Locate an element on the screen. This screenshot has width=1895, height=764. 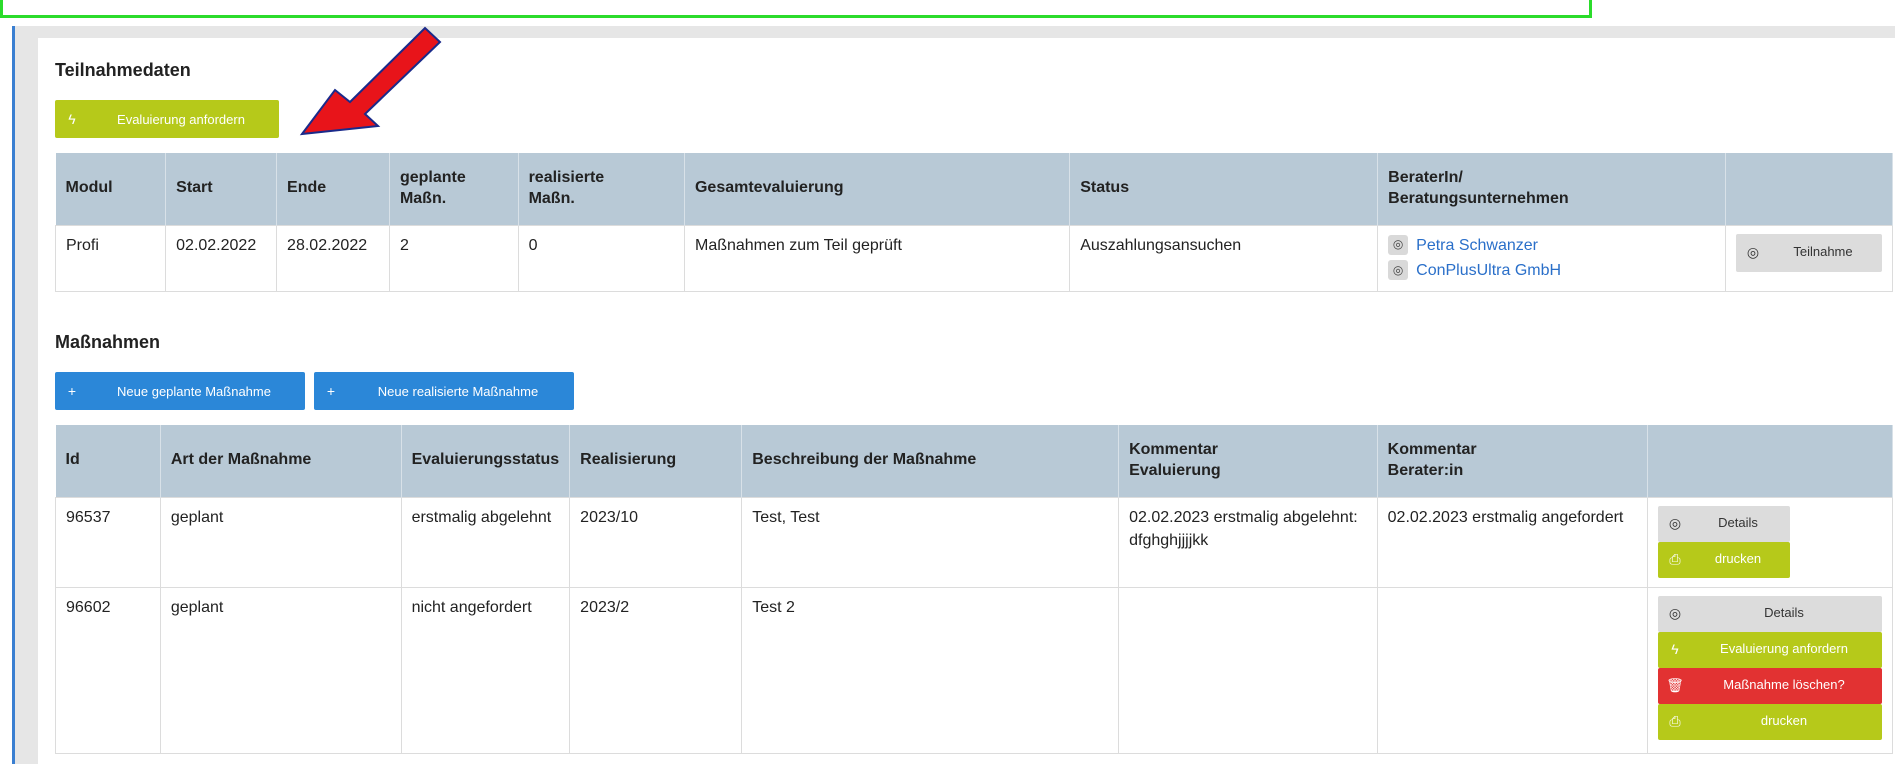
cell-realisierung: 2023/10 is located at coordinates (656, 542).